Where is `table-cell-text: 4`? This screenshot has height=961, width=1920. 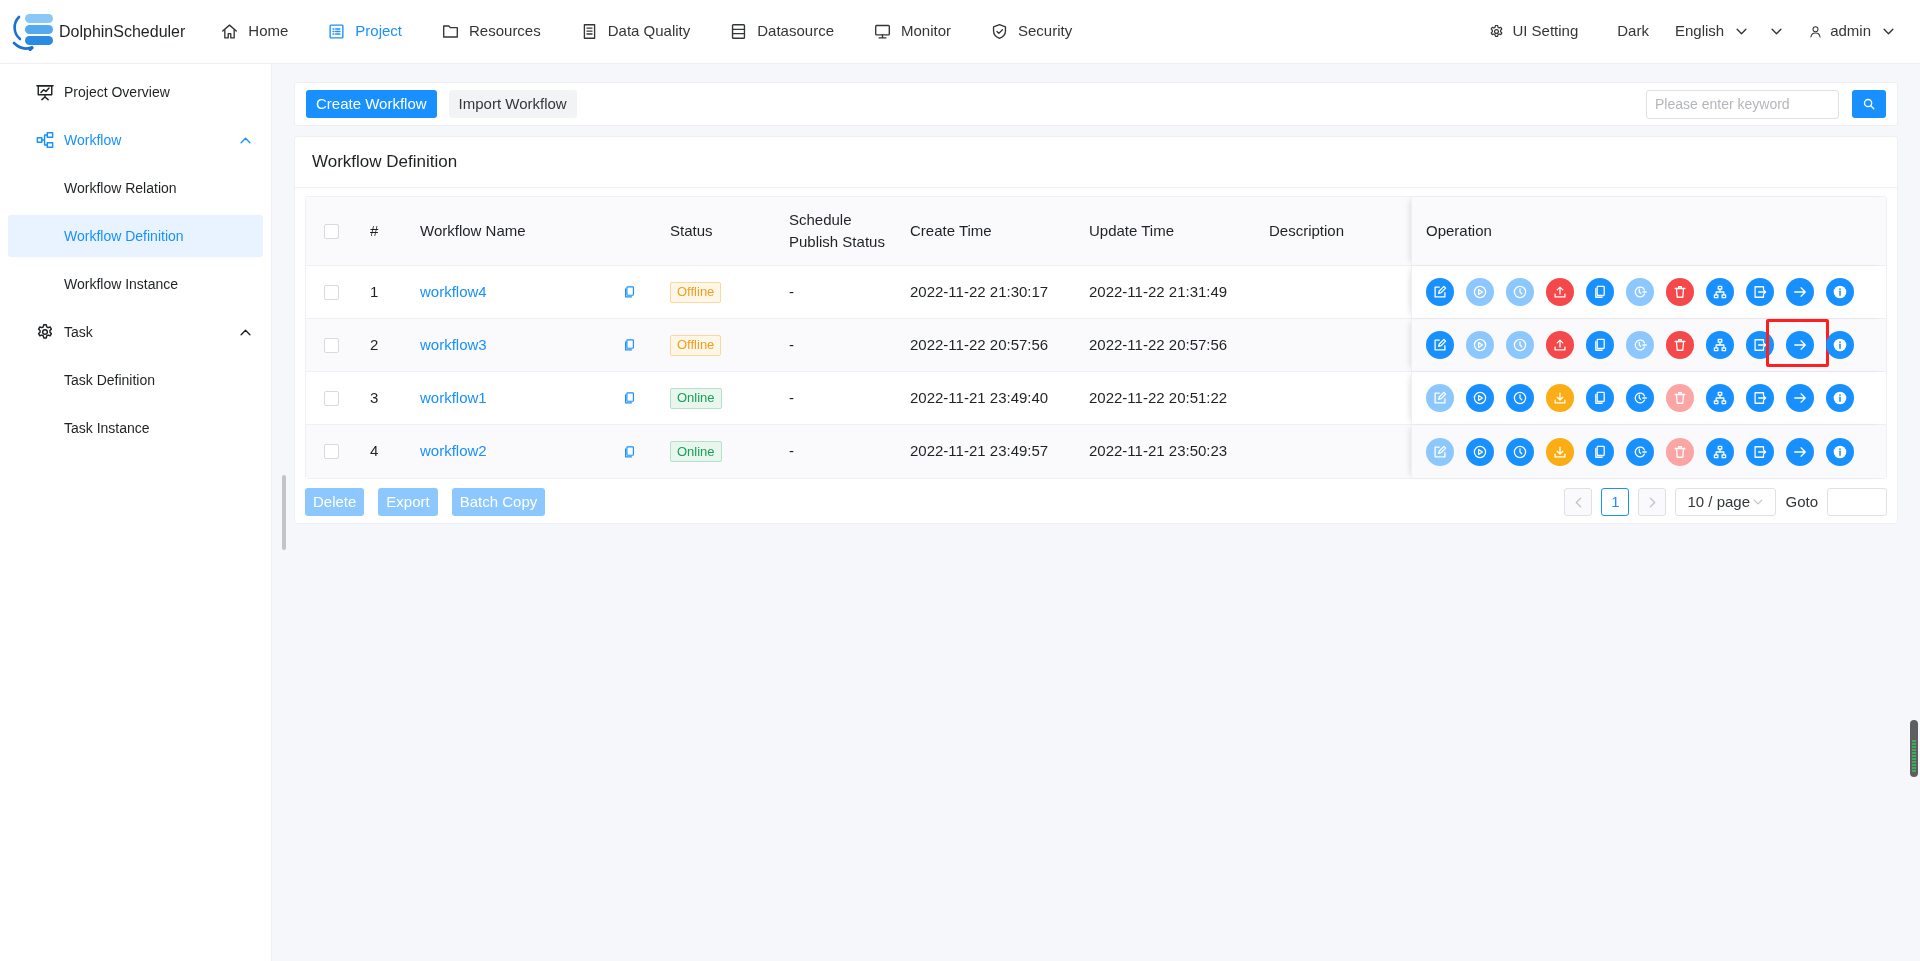 table-cell-text: 4 is located at coordinates (374, 451).